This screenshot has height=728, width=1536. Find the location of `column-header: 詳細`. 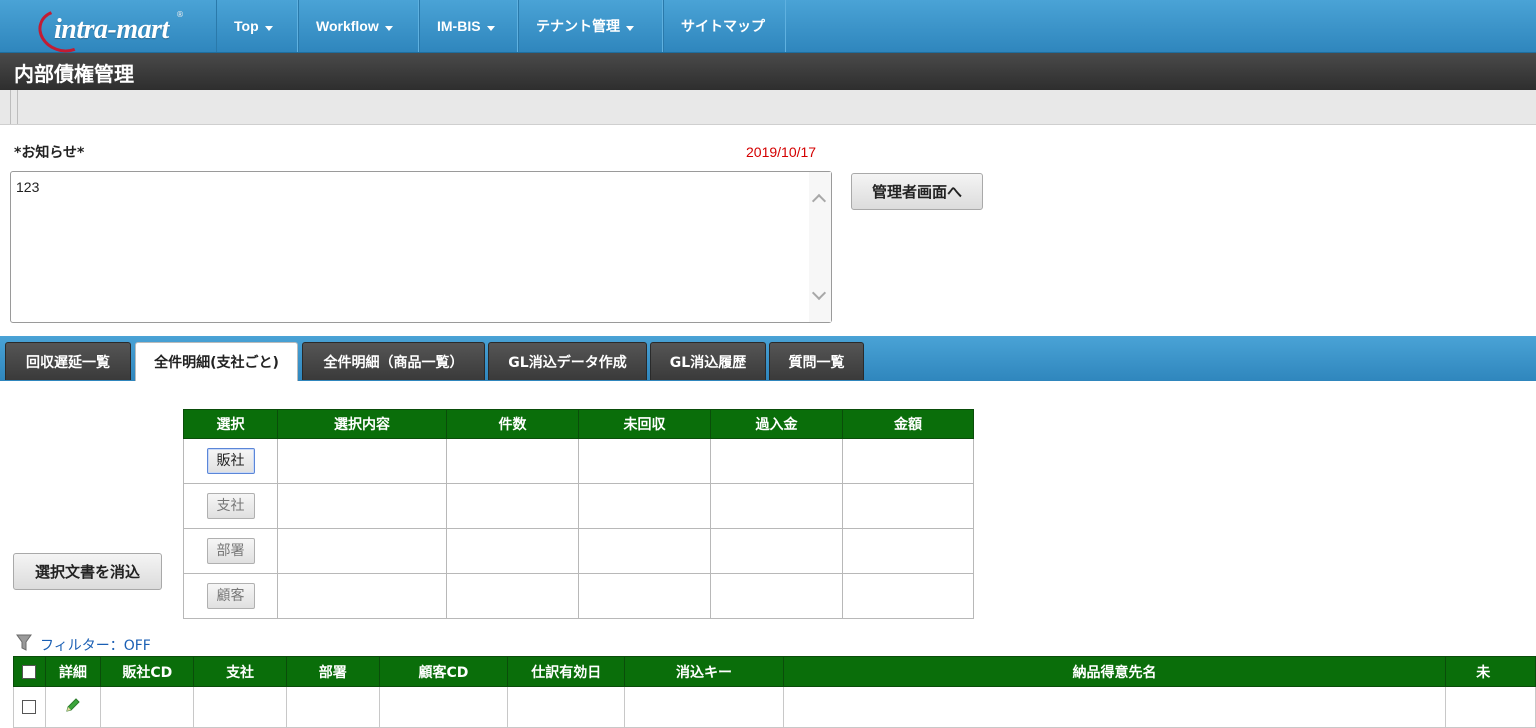

column-header: 詳細 is located at coordinates (73, 671).